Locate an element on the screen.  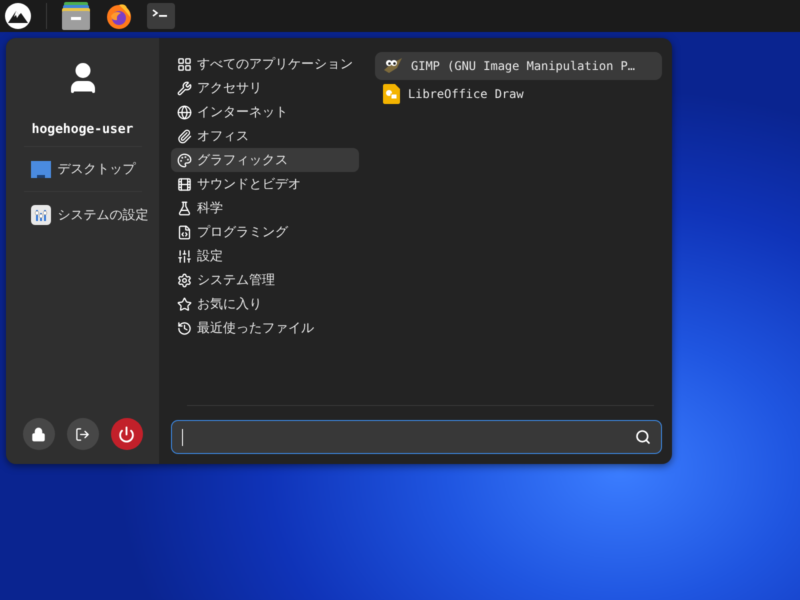
power-button is located at coordinates (126, 434).